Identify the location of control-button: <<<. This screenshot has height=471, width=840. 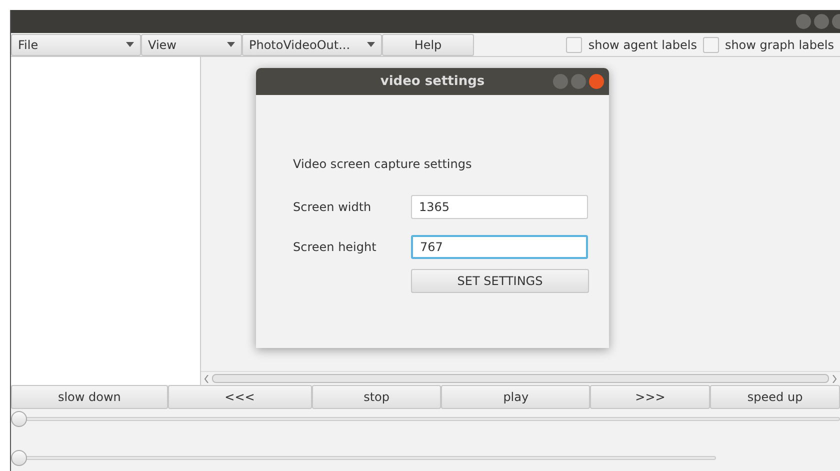
(240, 397).